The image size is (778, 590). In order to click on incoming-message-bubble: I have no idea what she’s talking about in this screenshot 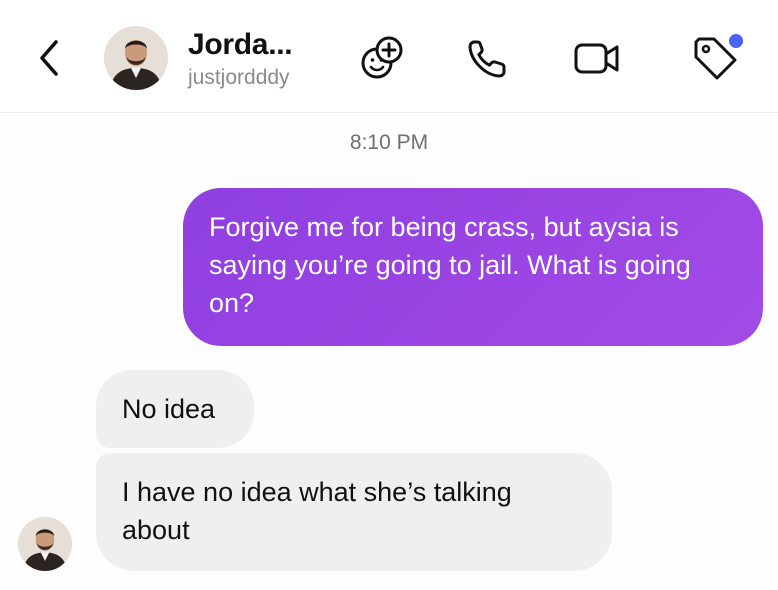, I will do `click(354, 512)`.